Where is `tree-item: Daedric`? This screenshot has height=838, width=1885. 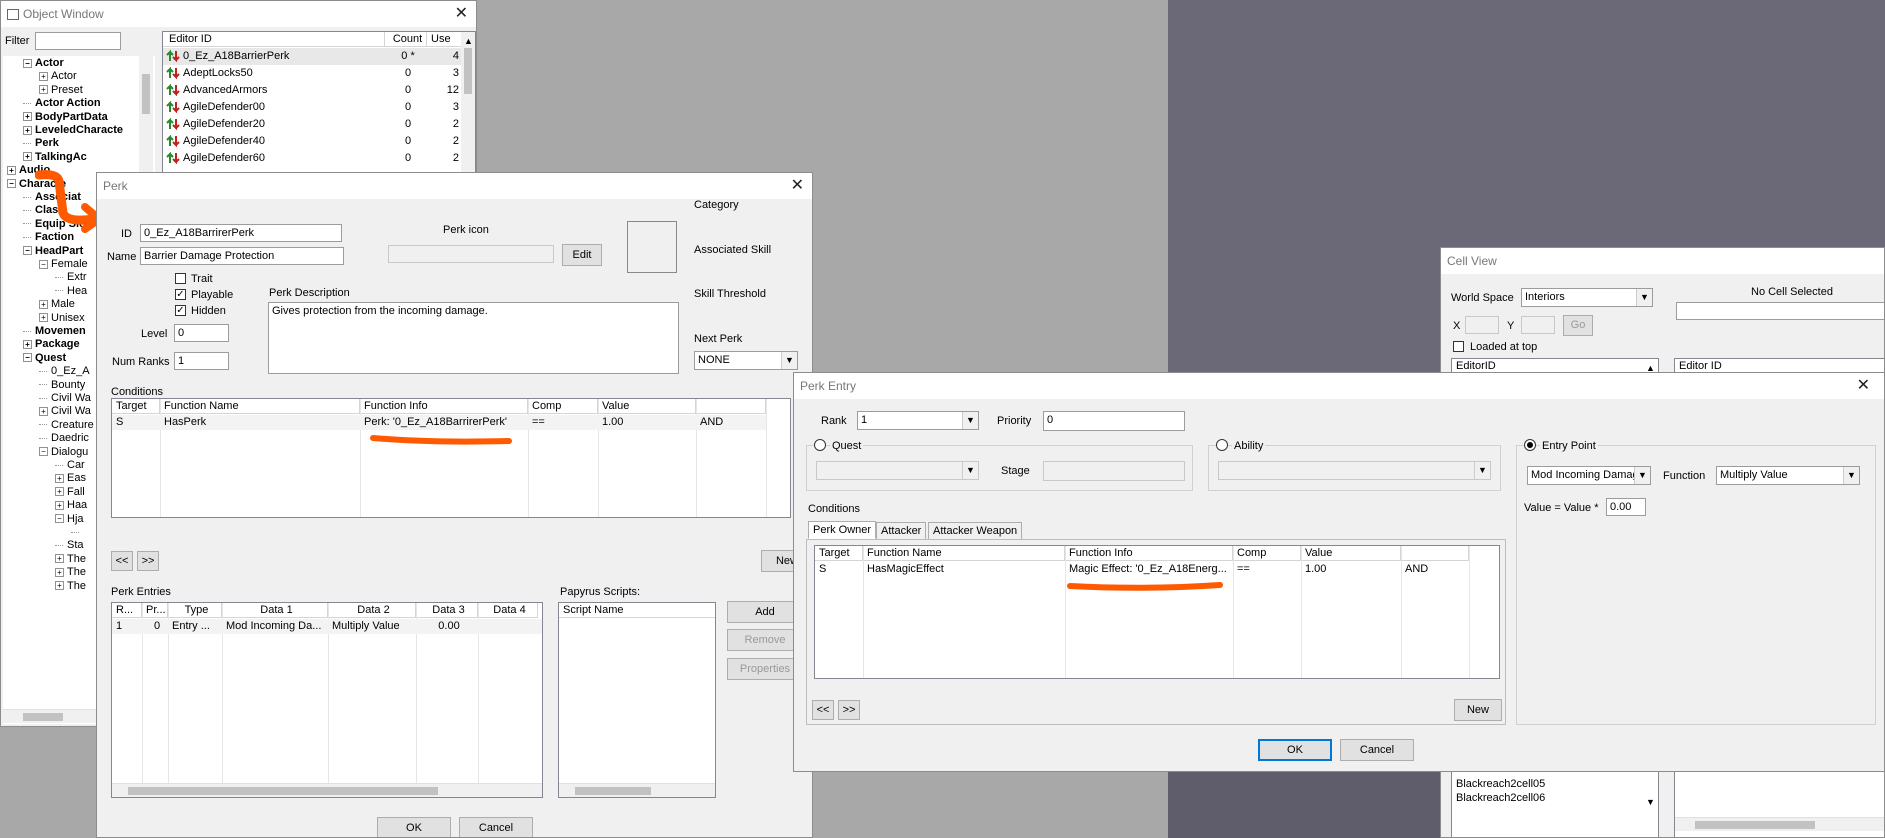
tree-item: Daedric is located at coordinates (64, 438).